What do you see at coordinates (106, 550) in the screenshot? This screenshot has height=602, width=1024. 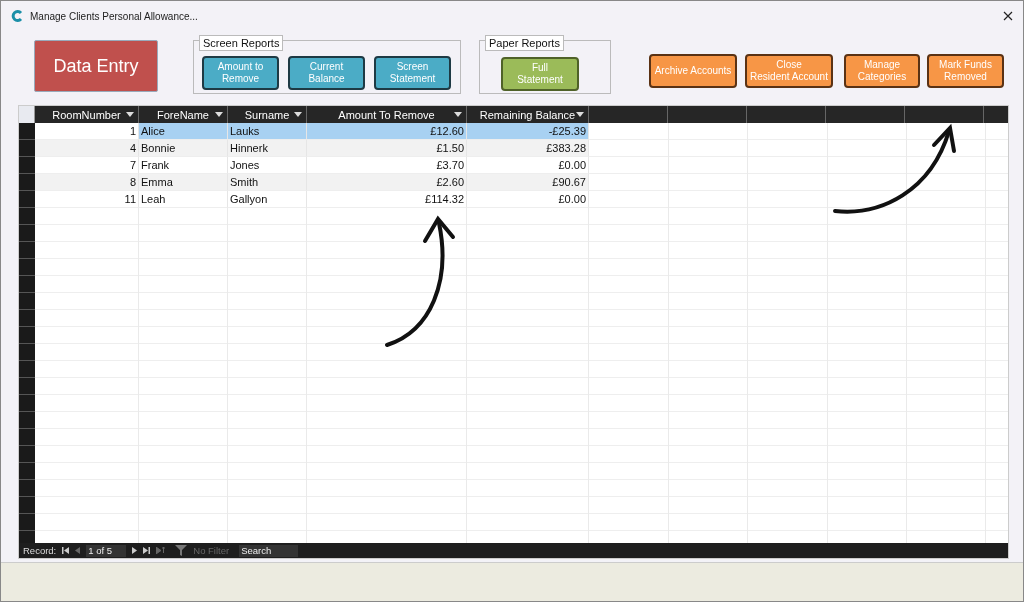 I see `record-position-field: 1 of 5` at bounding box center [106, 550].